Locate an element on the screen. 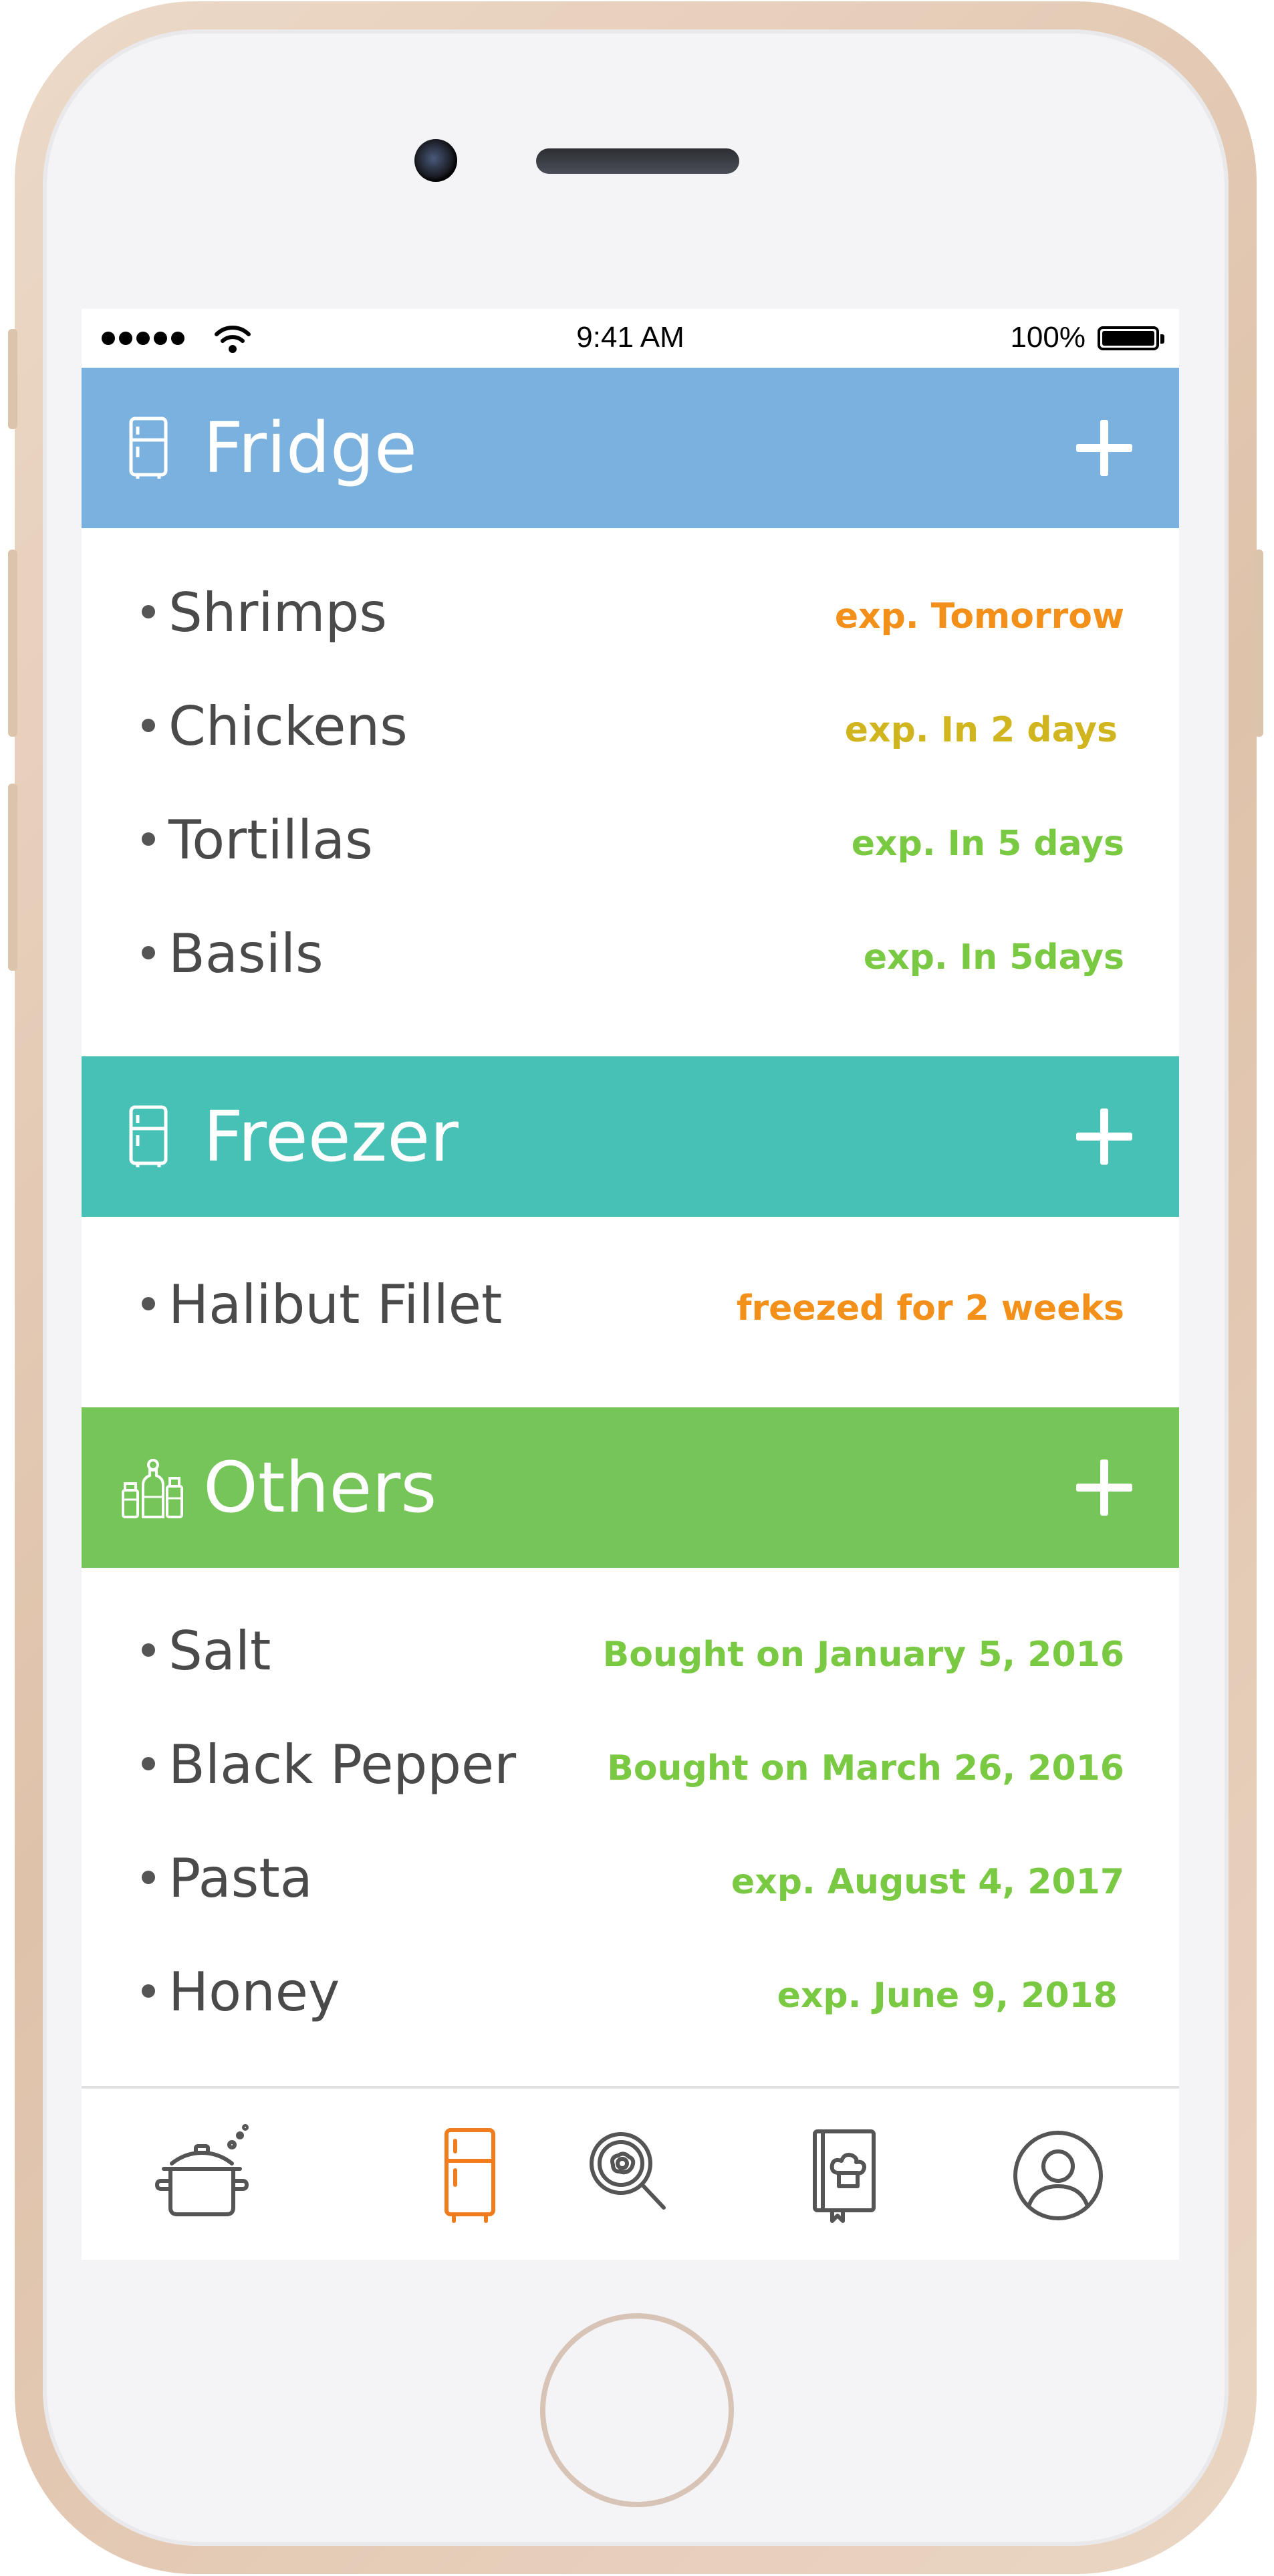  item-name: Black Pepper is located at coordinates (342, 1765).